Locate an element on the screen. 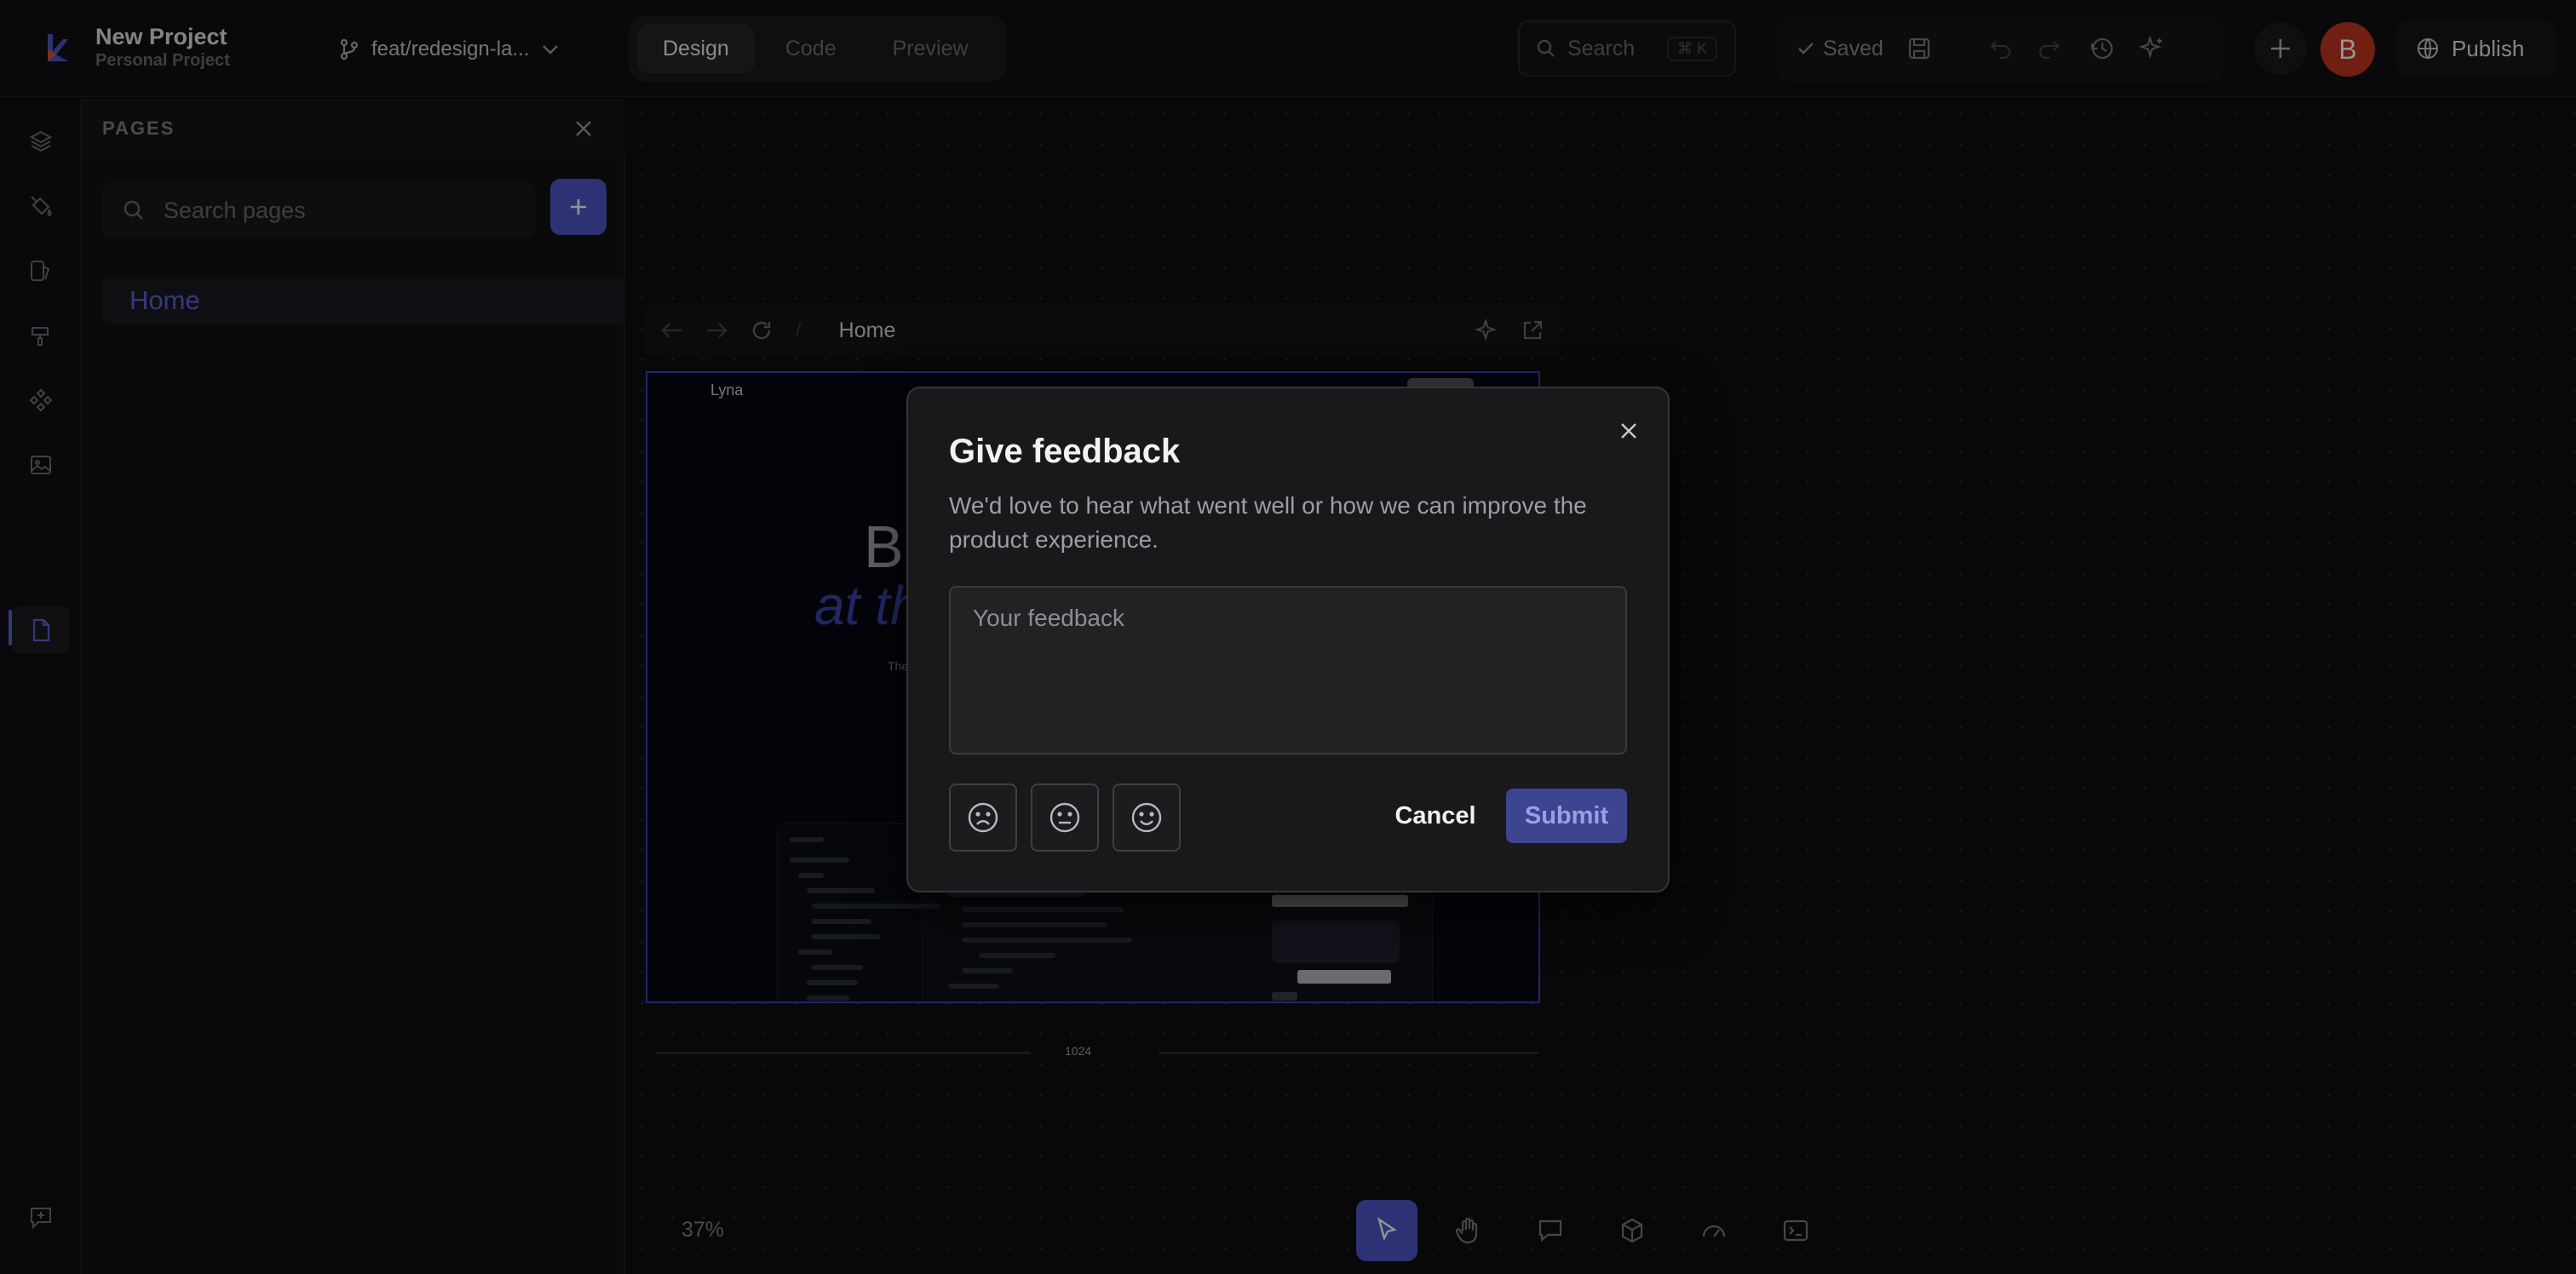  mood-neutral-button is located at coordinates (1065, 817).